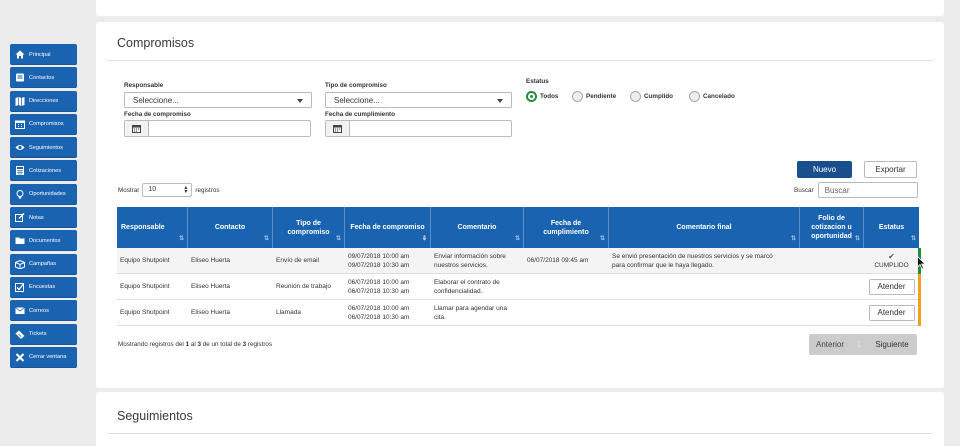  What do you see at coordinates (20, 77) in the screenshot?
I see `contacts-icon` at bounding box center [20, 77].